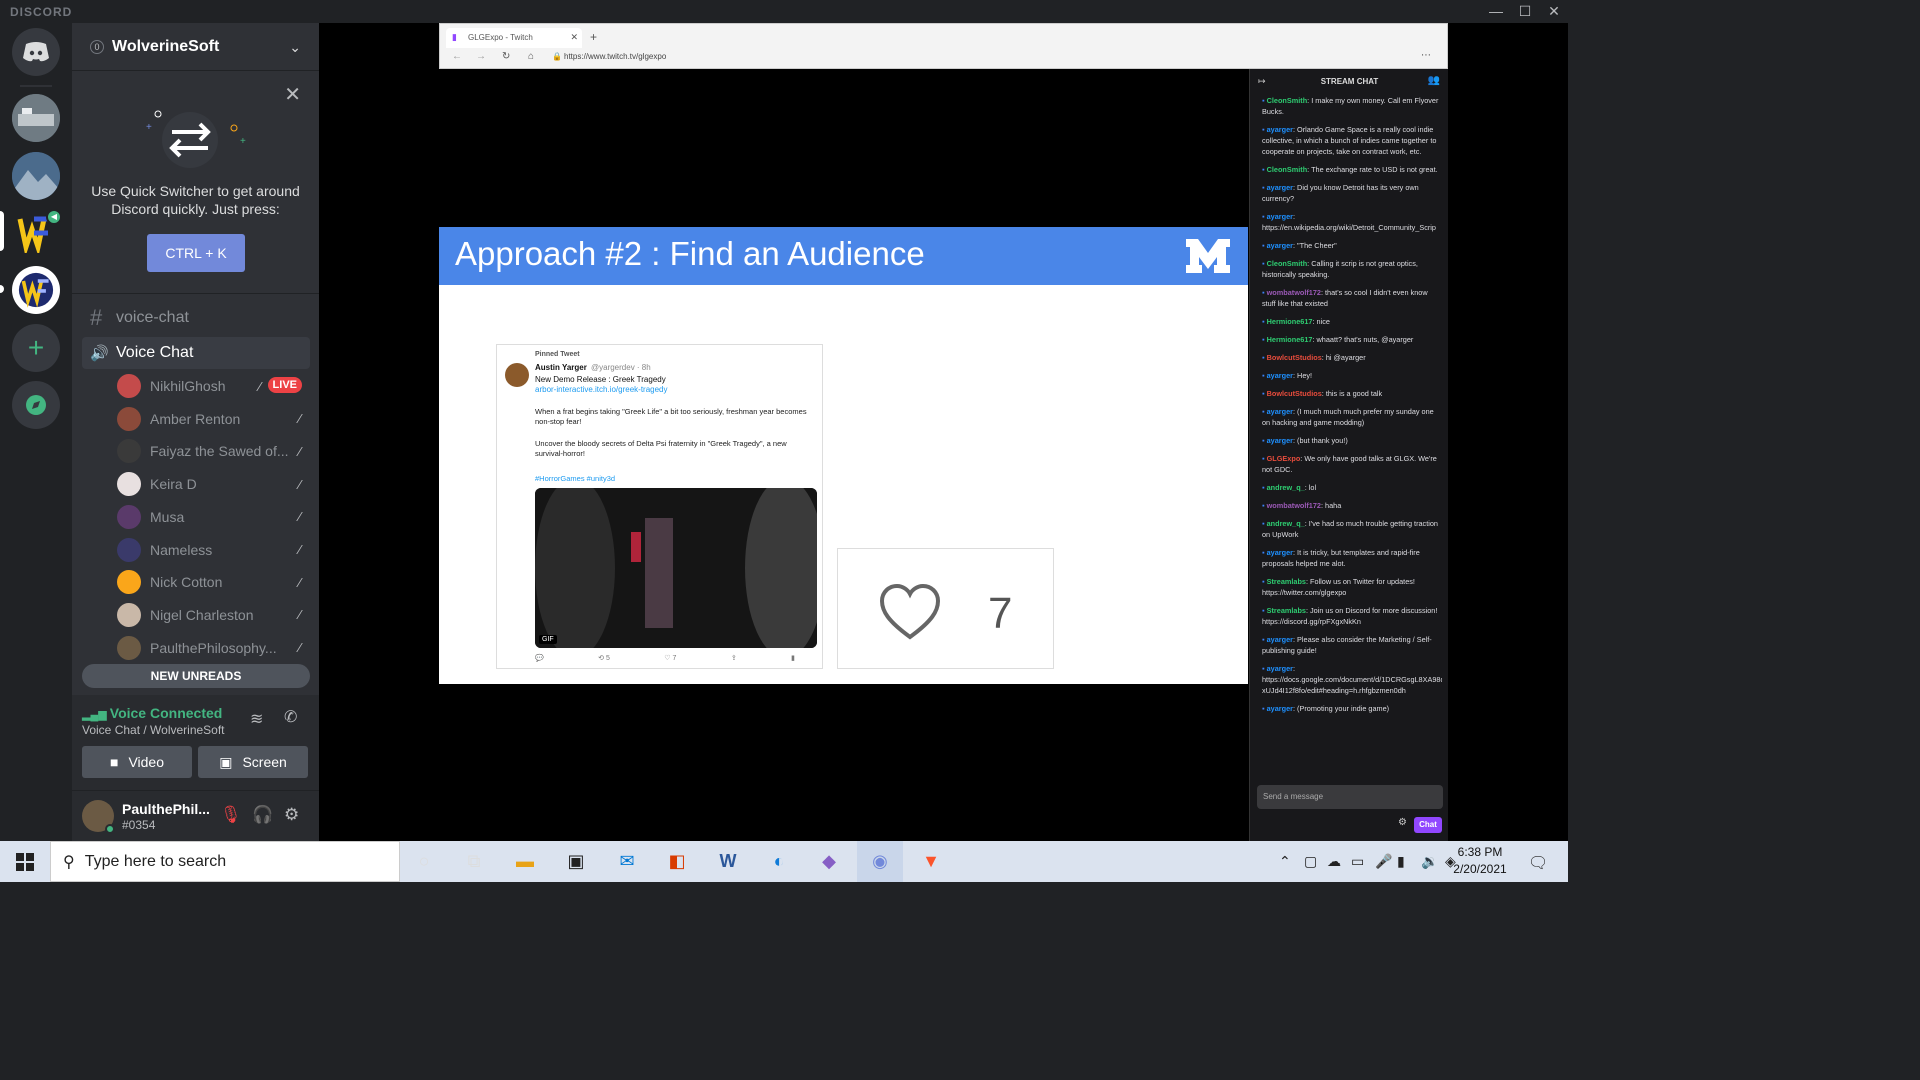 This screenshot has width=1920, height=1080. What do you see at coordinates (1350, 797) in the screenshot?
I see `chat-input: Send a message` at bounding box center [1350, 797].